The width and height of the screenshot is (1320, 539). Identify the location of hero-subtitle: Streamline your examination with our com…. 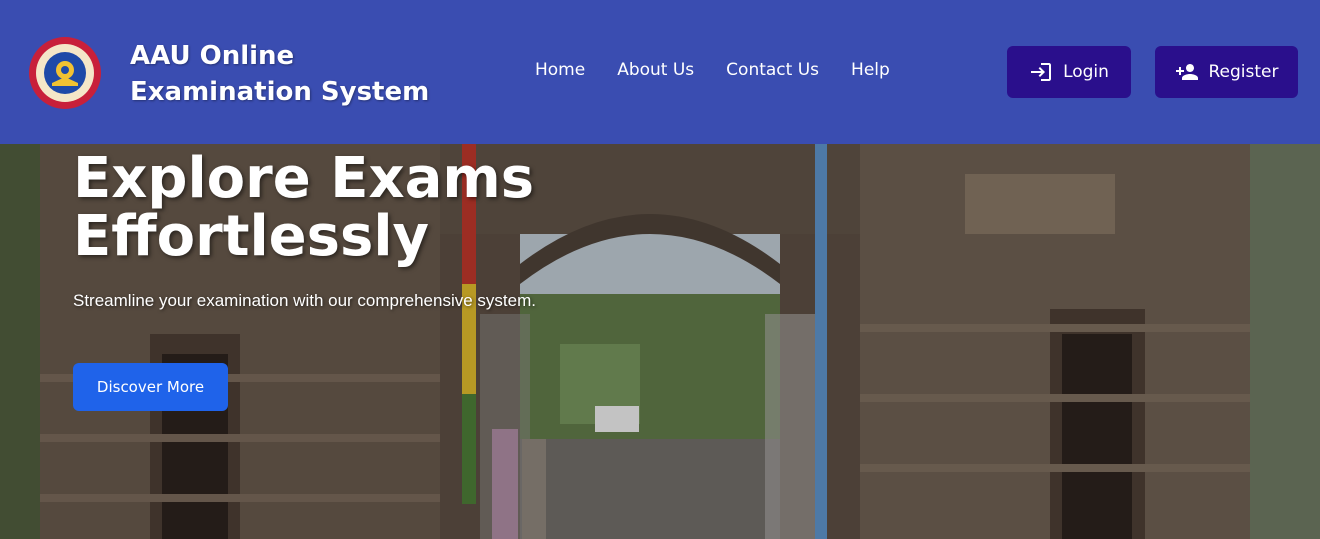
(304, 300).